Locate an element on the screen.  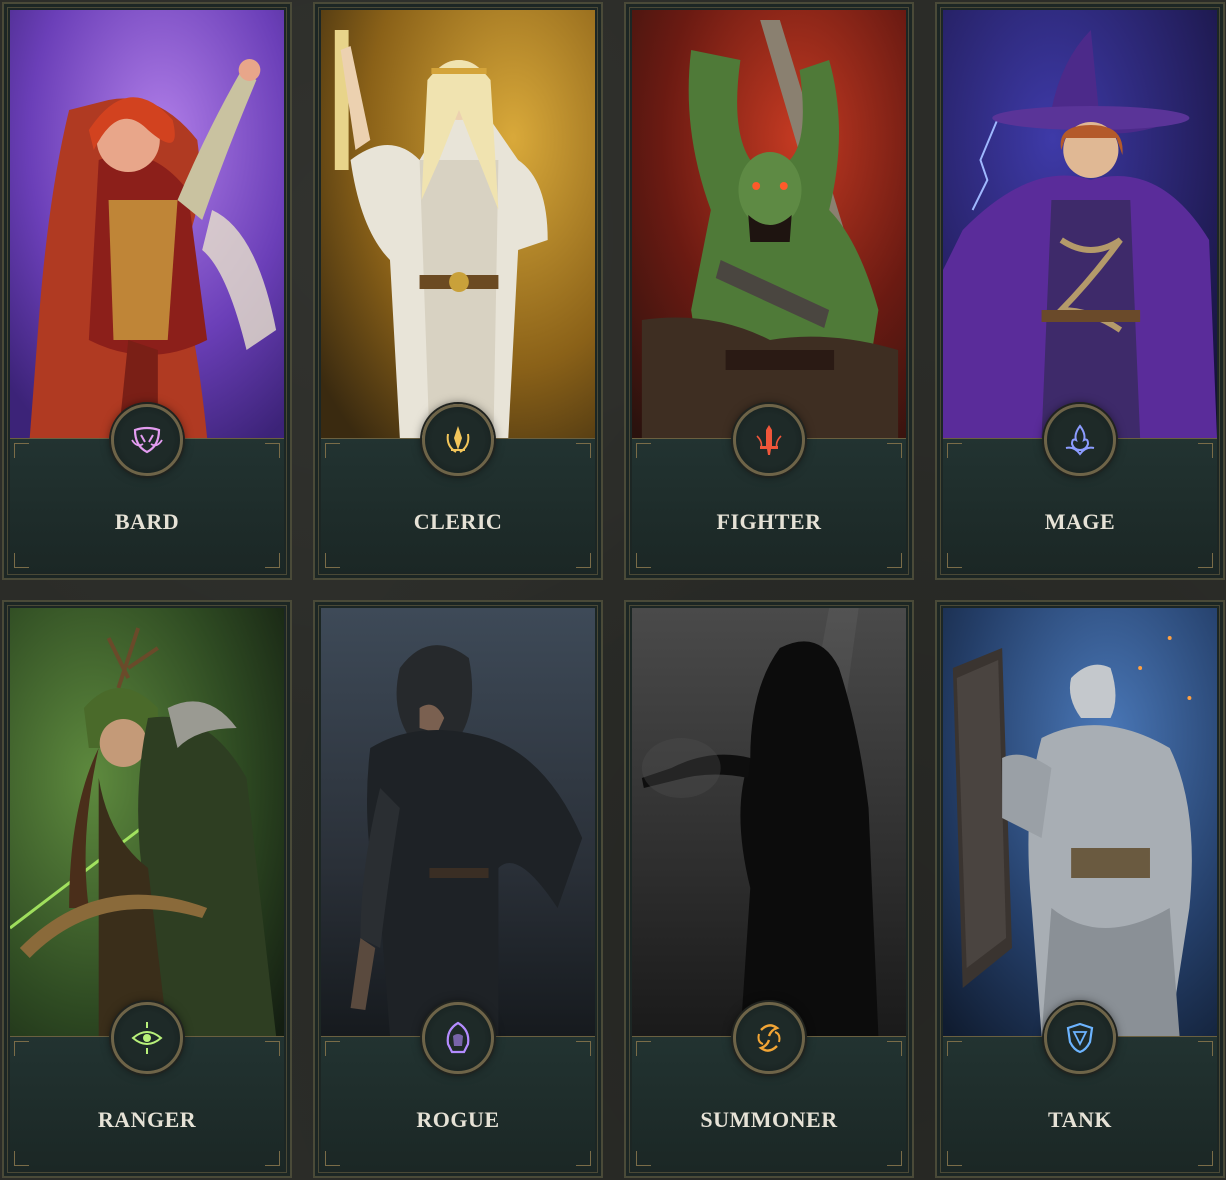
rogue-emblem is located at coordinates (458, 1038).